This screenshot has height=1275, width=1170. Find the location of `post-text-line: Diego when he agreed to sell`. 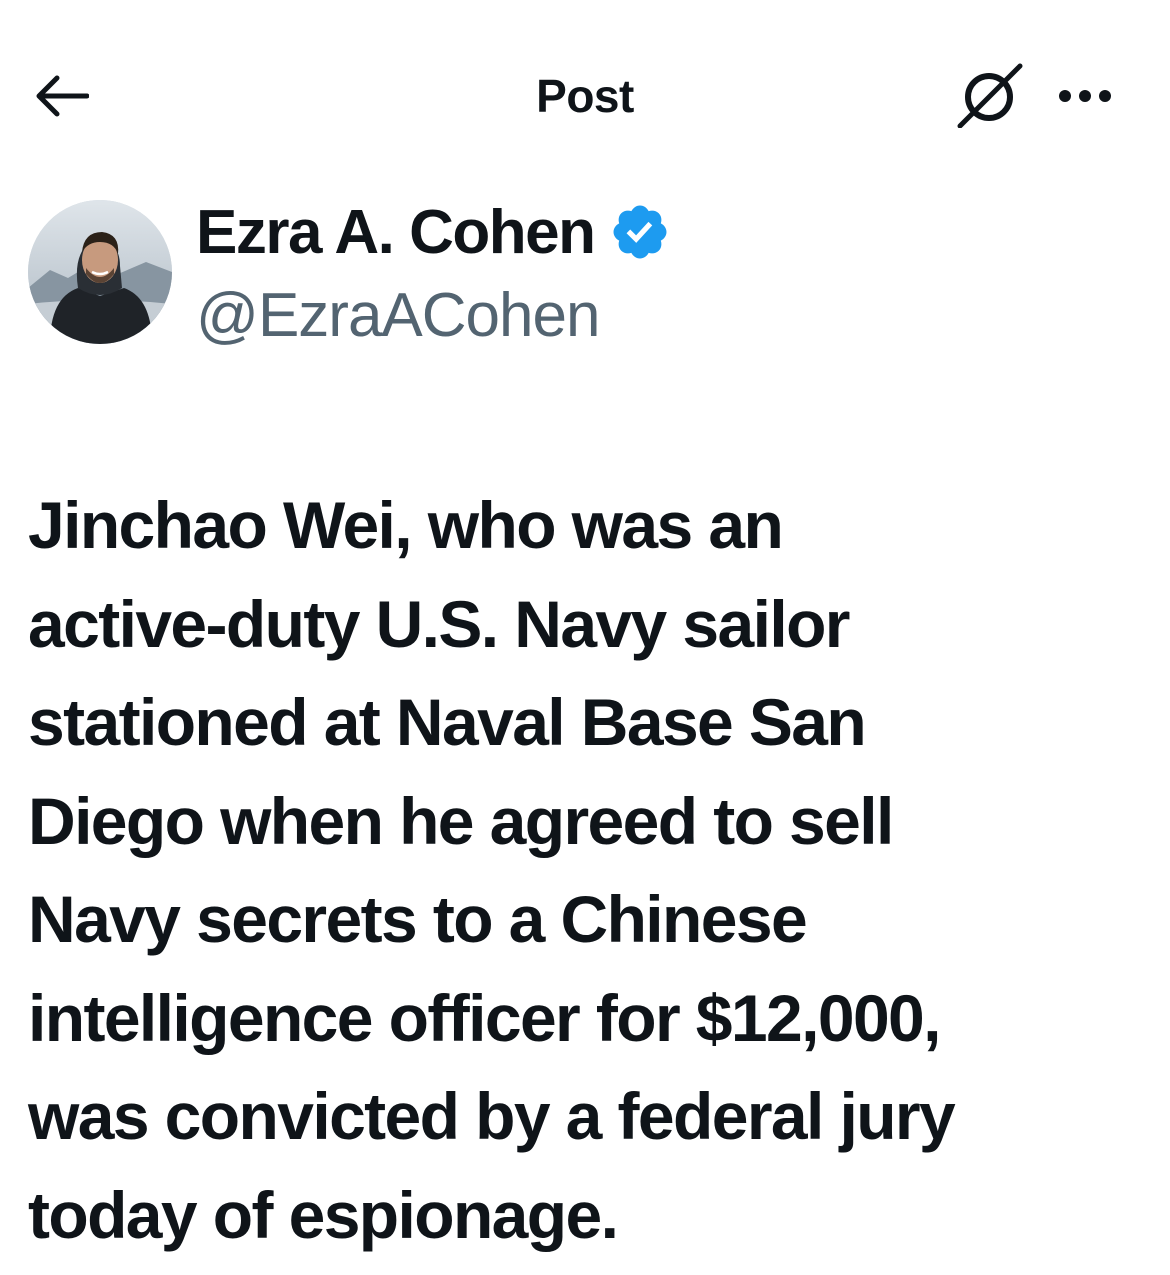

post-text-line: Diego when he agreed to sell is located at coordinates (461, 820).